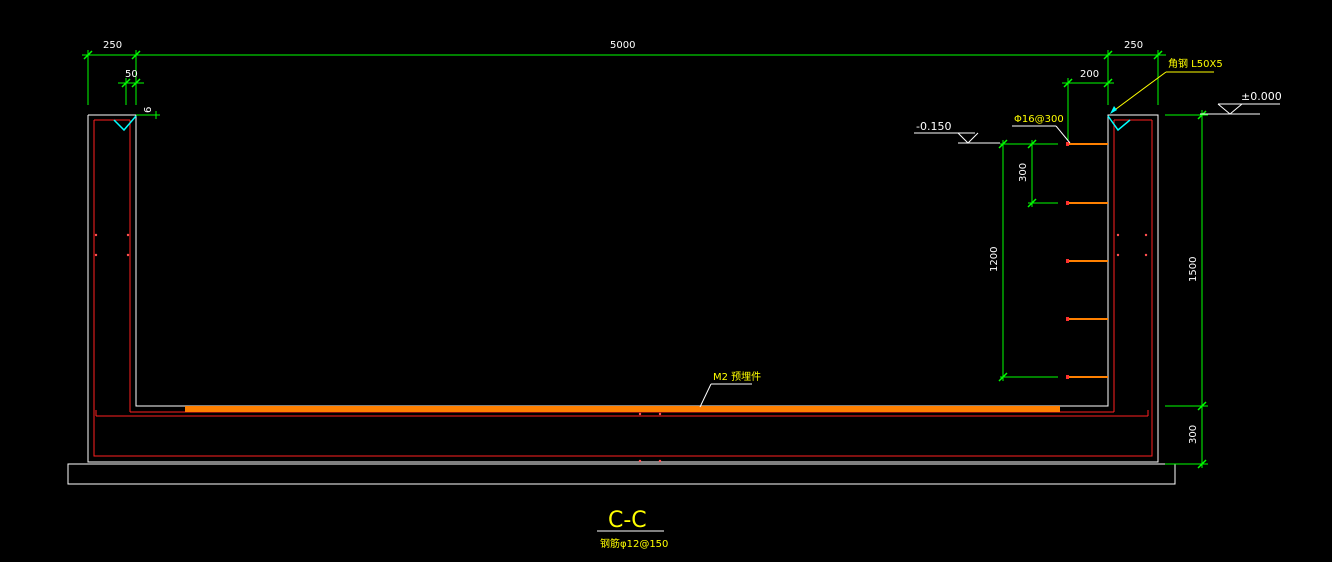 The width and height of the screenshot is (1332, 562). What do you see at coordinates (112, 45) in the screenshot?
I see `dim-left-wall: 250` at bounding box center [112, 45].